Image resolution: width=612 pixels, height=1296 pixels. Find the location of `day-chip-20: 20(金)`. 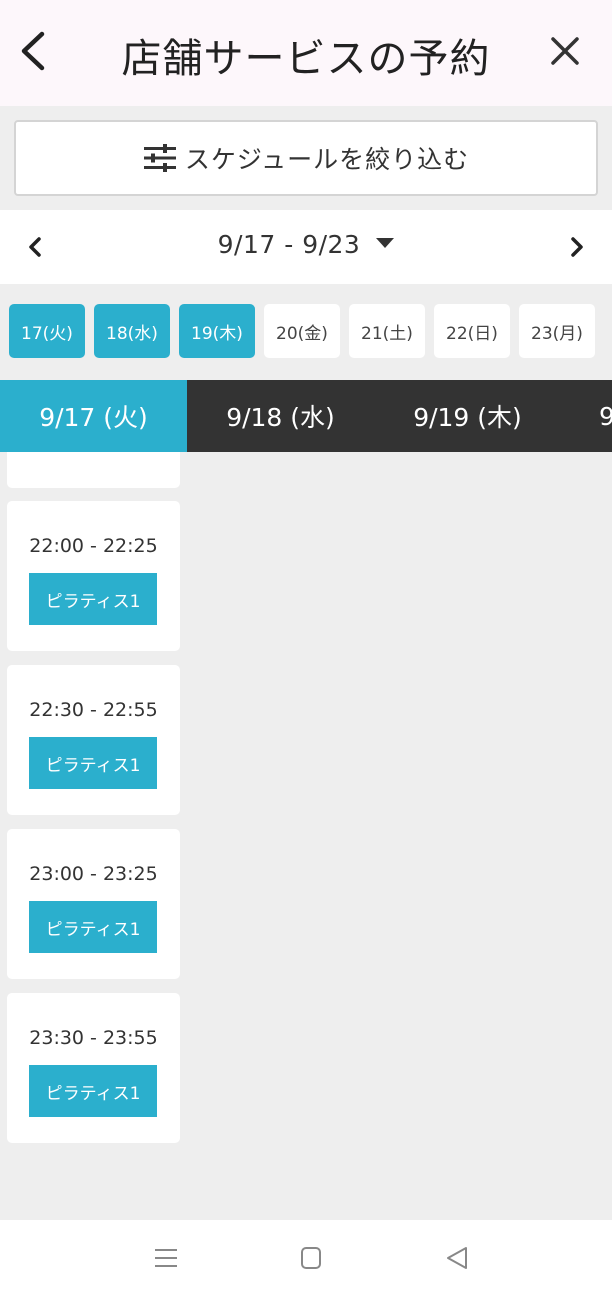

day-chip-20: 20(金) is located at coordinates (302, 331).